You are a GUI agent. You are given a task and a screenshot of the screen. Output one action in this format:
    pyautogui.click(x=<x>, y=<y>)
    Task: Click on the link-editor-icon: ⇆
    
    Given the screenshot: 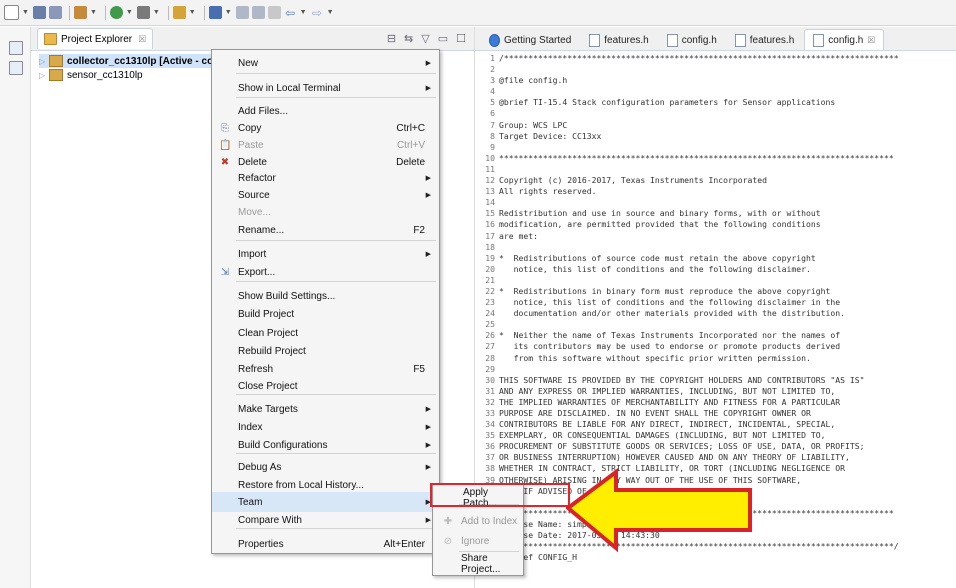 What is the action you would take?
    pyautogui.click(x=408, y=38)
    